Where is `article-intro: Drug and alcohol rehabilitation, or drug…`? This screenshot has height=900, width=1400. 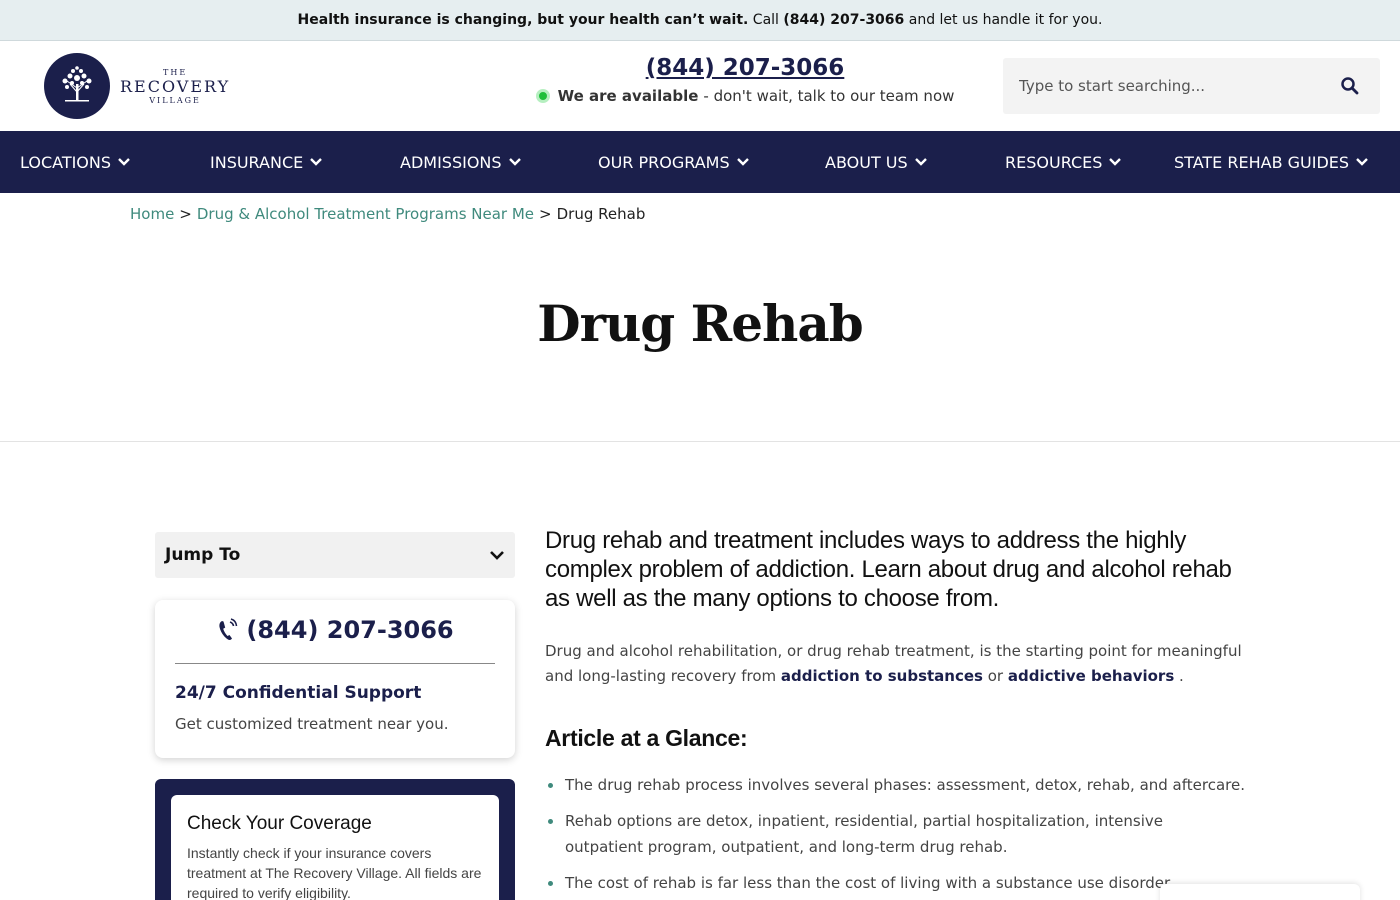 article-intro: Drug and alcohol rehabilitation, or drug… is located at coordinates (895, 664).